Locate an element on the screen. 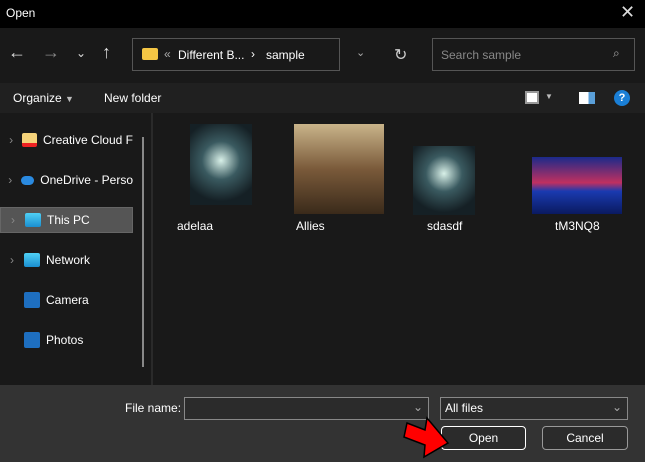 The height and width of the screenshot is (462, 645). up-icon: ↑ is located at coordinates (106, 52).